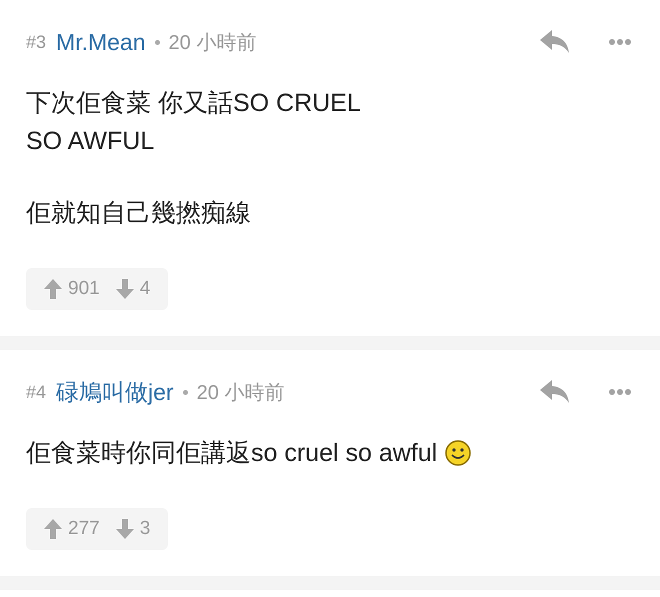 This screenshot has width=660, height=597. Describe the element at coordinates (193, 103) in the screenshot. I see `comment-text: 下次佢食菜 你又話SO CRUEL` at that location.